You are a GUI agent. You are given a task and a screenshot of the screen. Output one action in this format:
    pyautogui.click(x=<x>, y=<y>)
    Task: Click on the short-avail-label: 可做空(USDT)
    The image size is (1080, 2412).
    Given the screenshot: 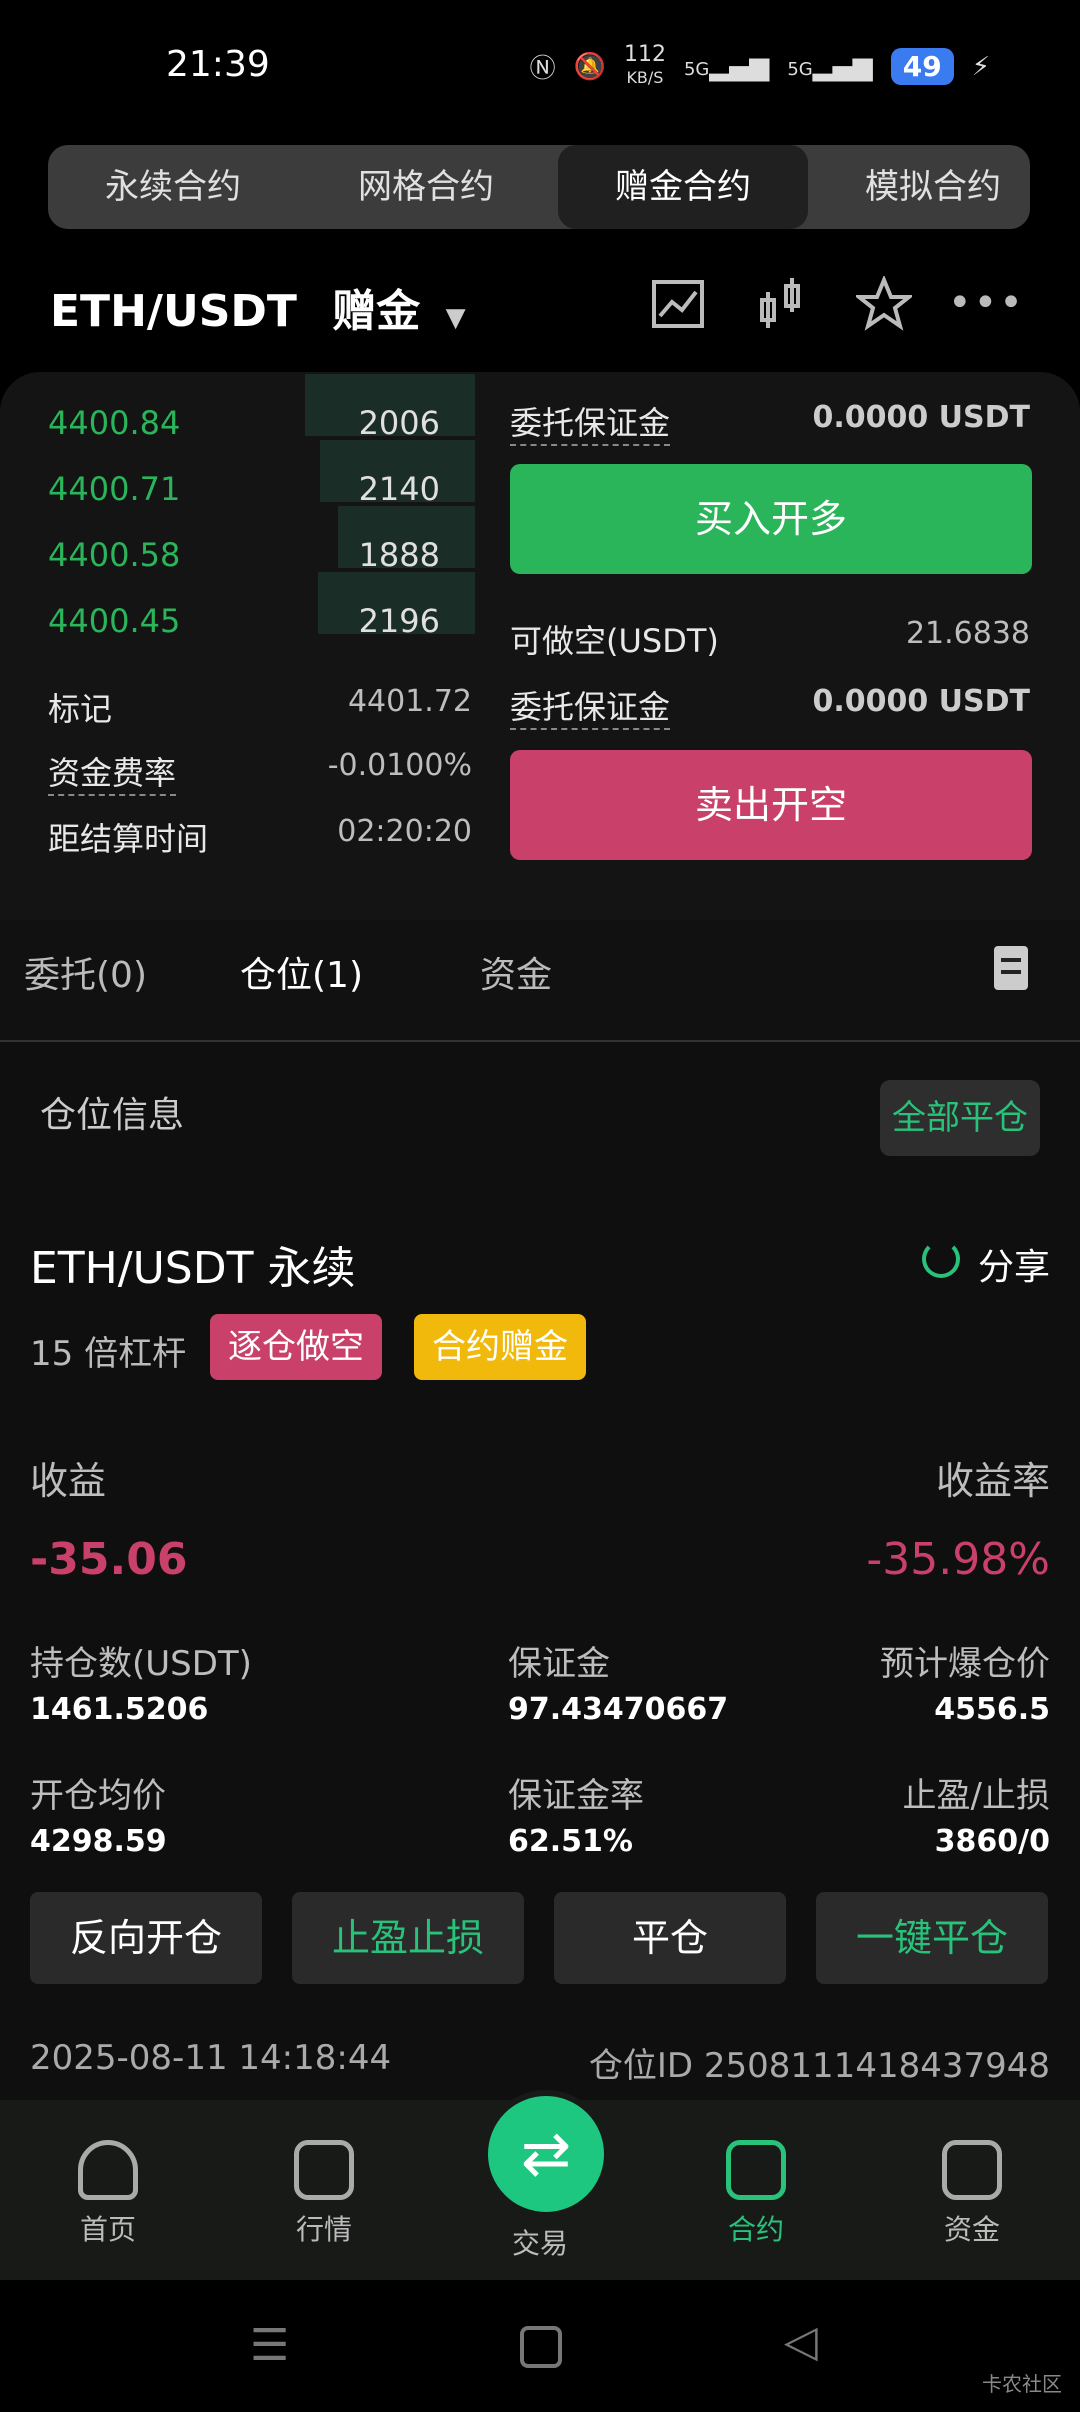 What is the action you would take?
    pyautogui.click(x=614, y=641)
    